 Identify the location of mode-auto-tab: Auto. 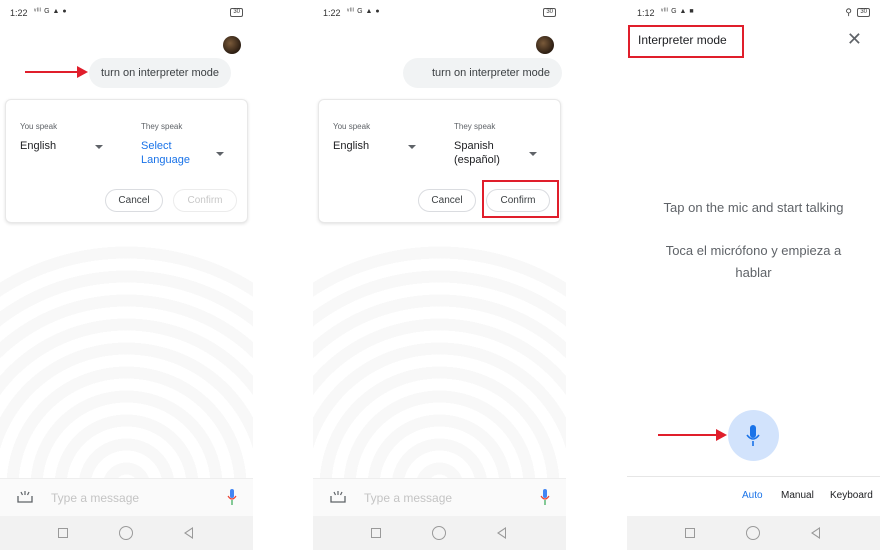
(752, 495).